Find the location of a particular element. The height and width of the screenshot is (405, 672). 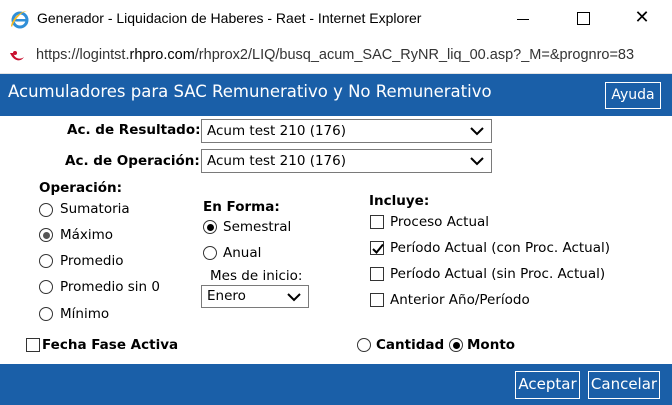

maximize-button is located at coordinates (584, 19).